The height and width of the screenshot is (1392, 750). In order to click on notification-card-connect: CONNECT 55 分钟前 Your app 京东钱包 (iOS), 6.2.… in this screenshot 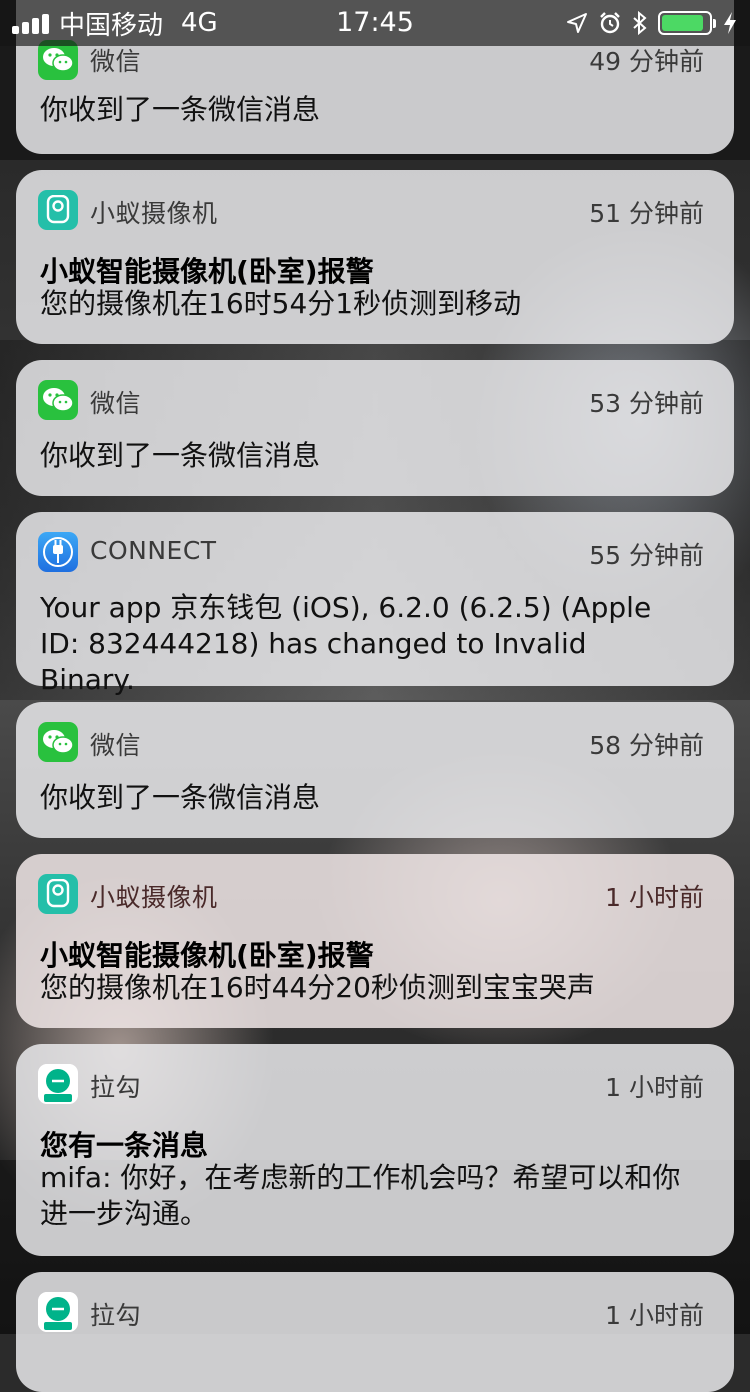, I will do `click(375, 604)`.